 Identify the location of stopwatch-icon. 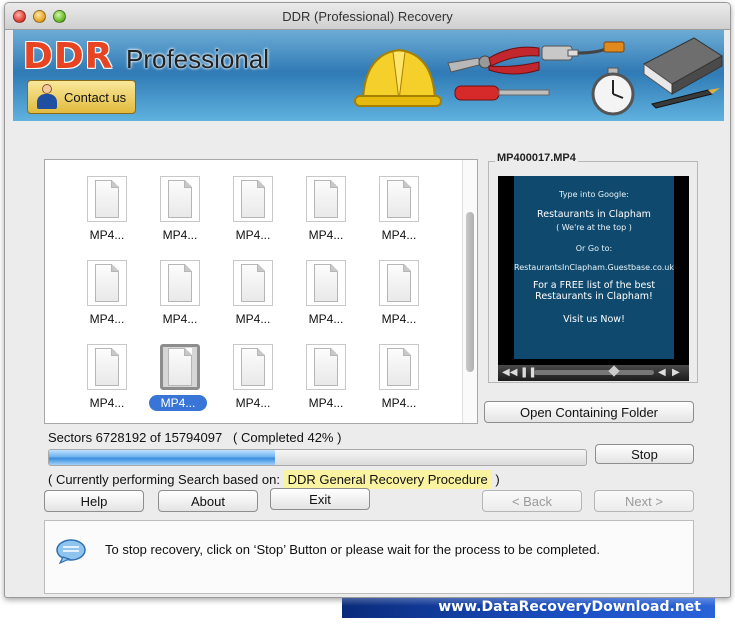
(613, 91).